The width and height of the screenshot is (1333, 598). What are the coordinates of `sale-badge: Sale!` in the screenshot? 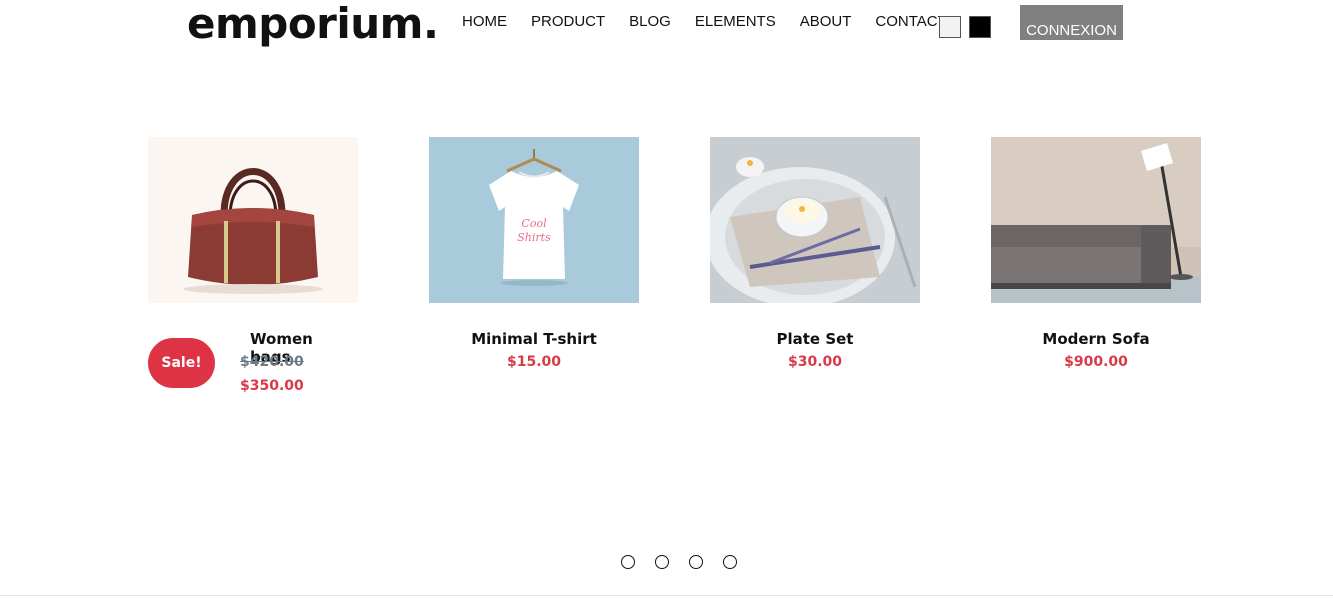 It's located at (181, 363).